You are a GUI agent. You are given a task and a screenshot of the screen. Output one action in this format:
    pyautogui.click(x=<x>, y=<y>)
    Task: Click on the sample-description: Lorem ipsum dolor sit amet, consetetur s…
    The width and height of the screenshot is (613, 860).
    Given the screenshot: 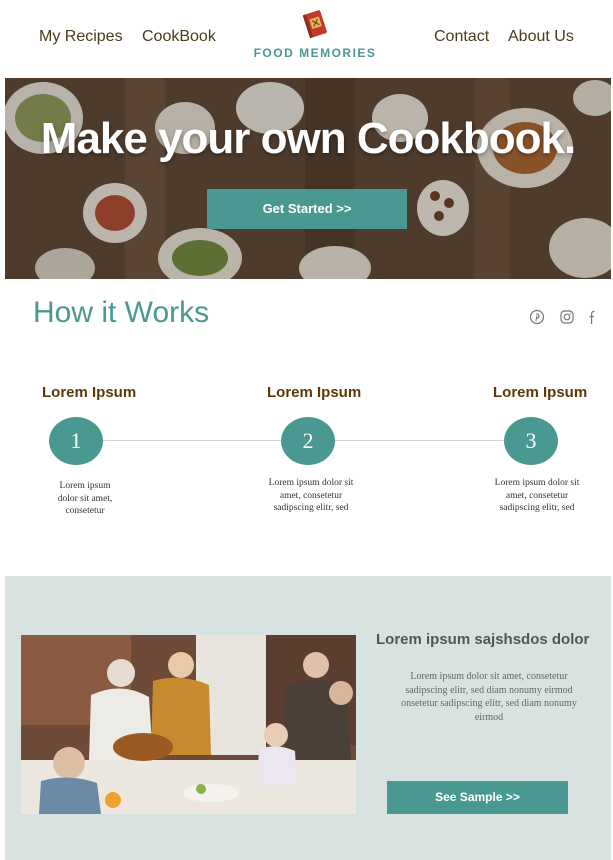 What is the action you would take?
    pyautogui.click(x=489, y=697)
    